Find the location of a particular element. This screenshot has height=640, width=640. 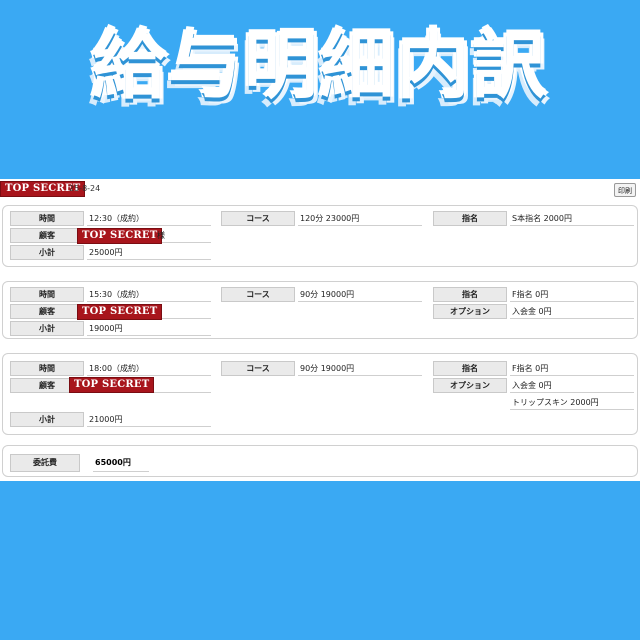

time-value: 18:00（成約） is located at coordinates (149, 368).